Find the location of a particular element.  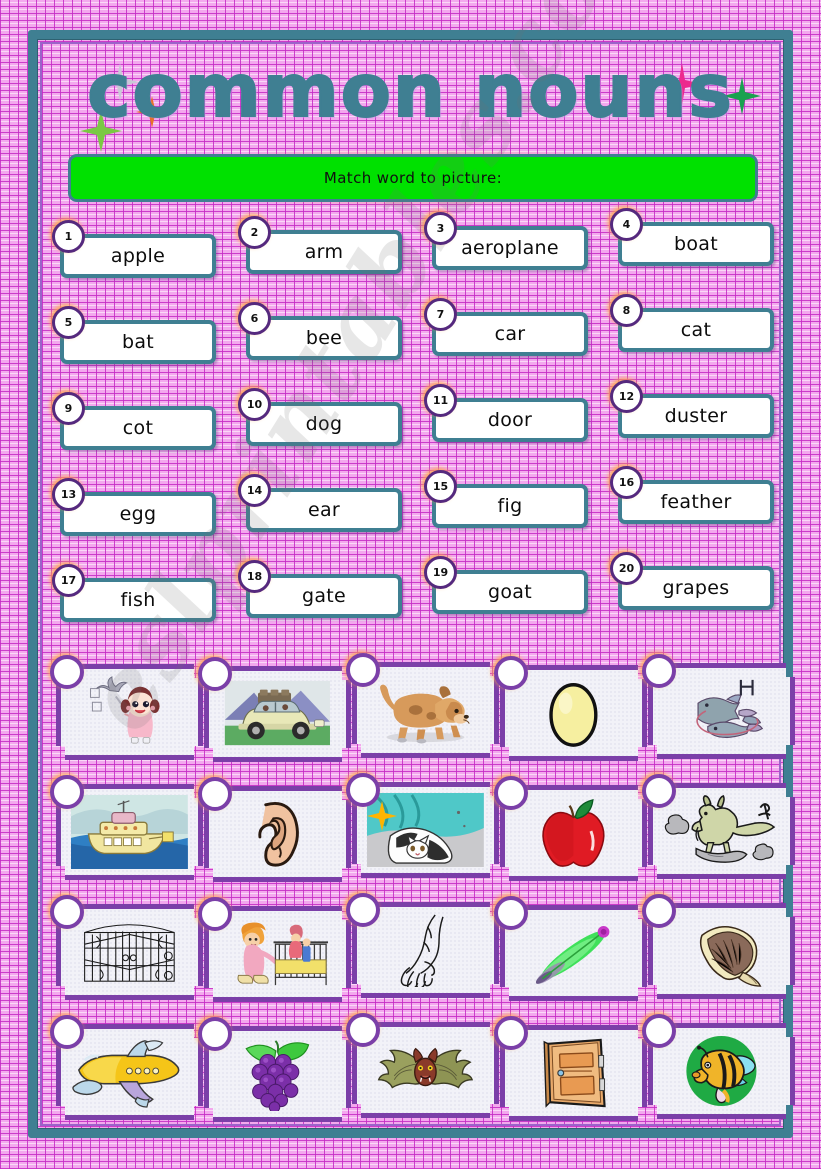

picture-card-car is located at coordinates (274, 709).